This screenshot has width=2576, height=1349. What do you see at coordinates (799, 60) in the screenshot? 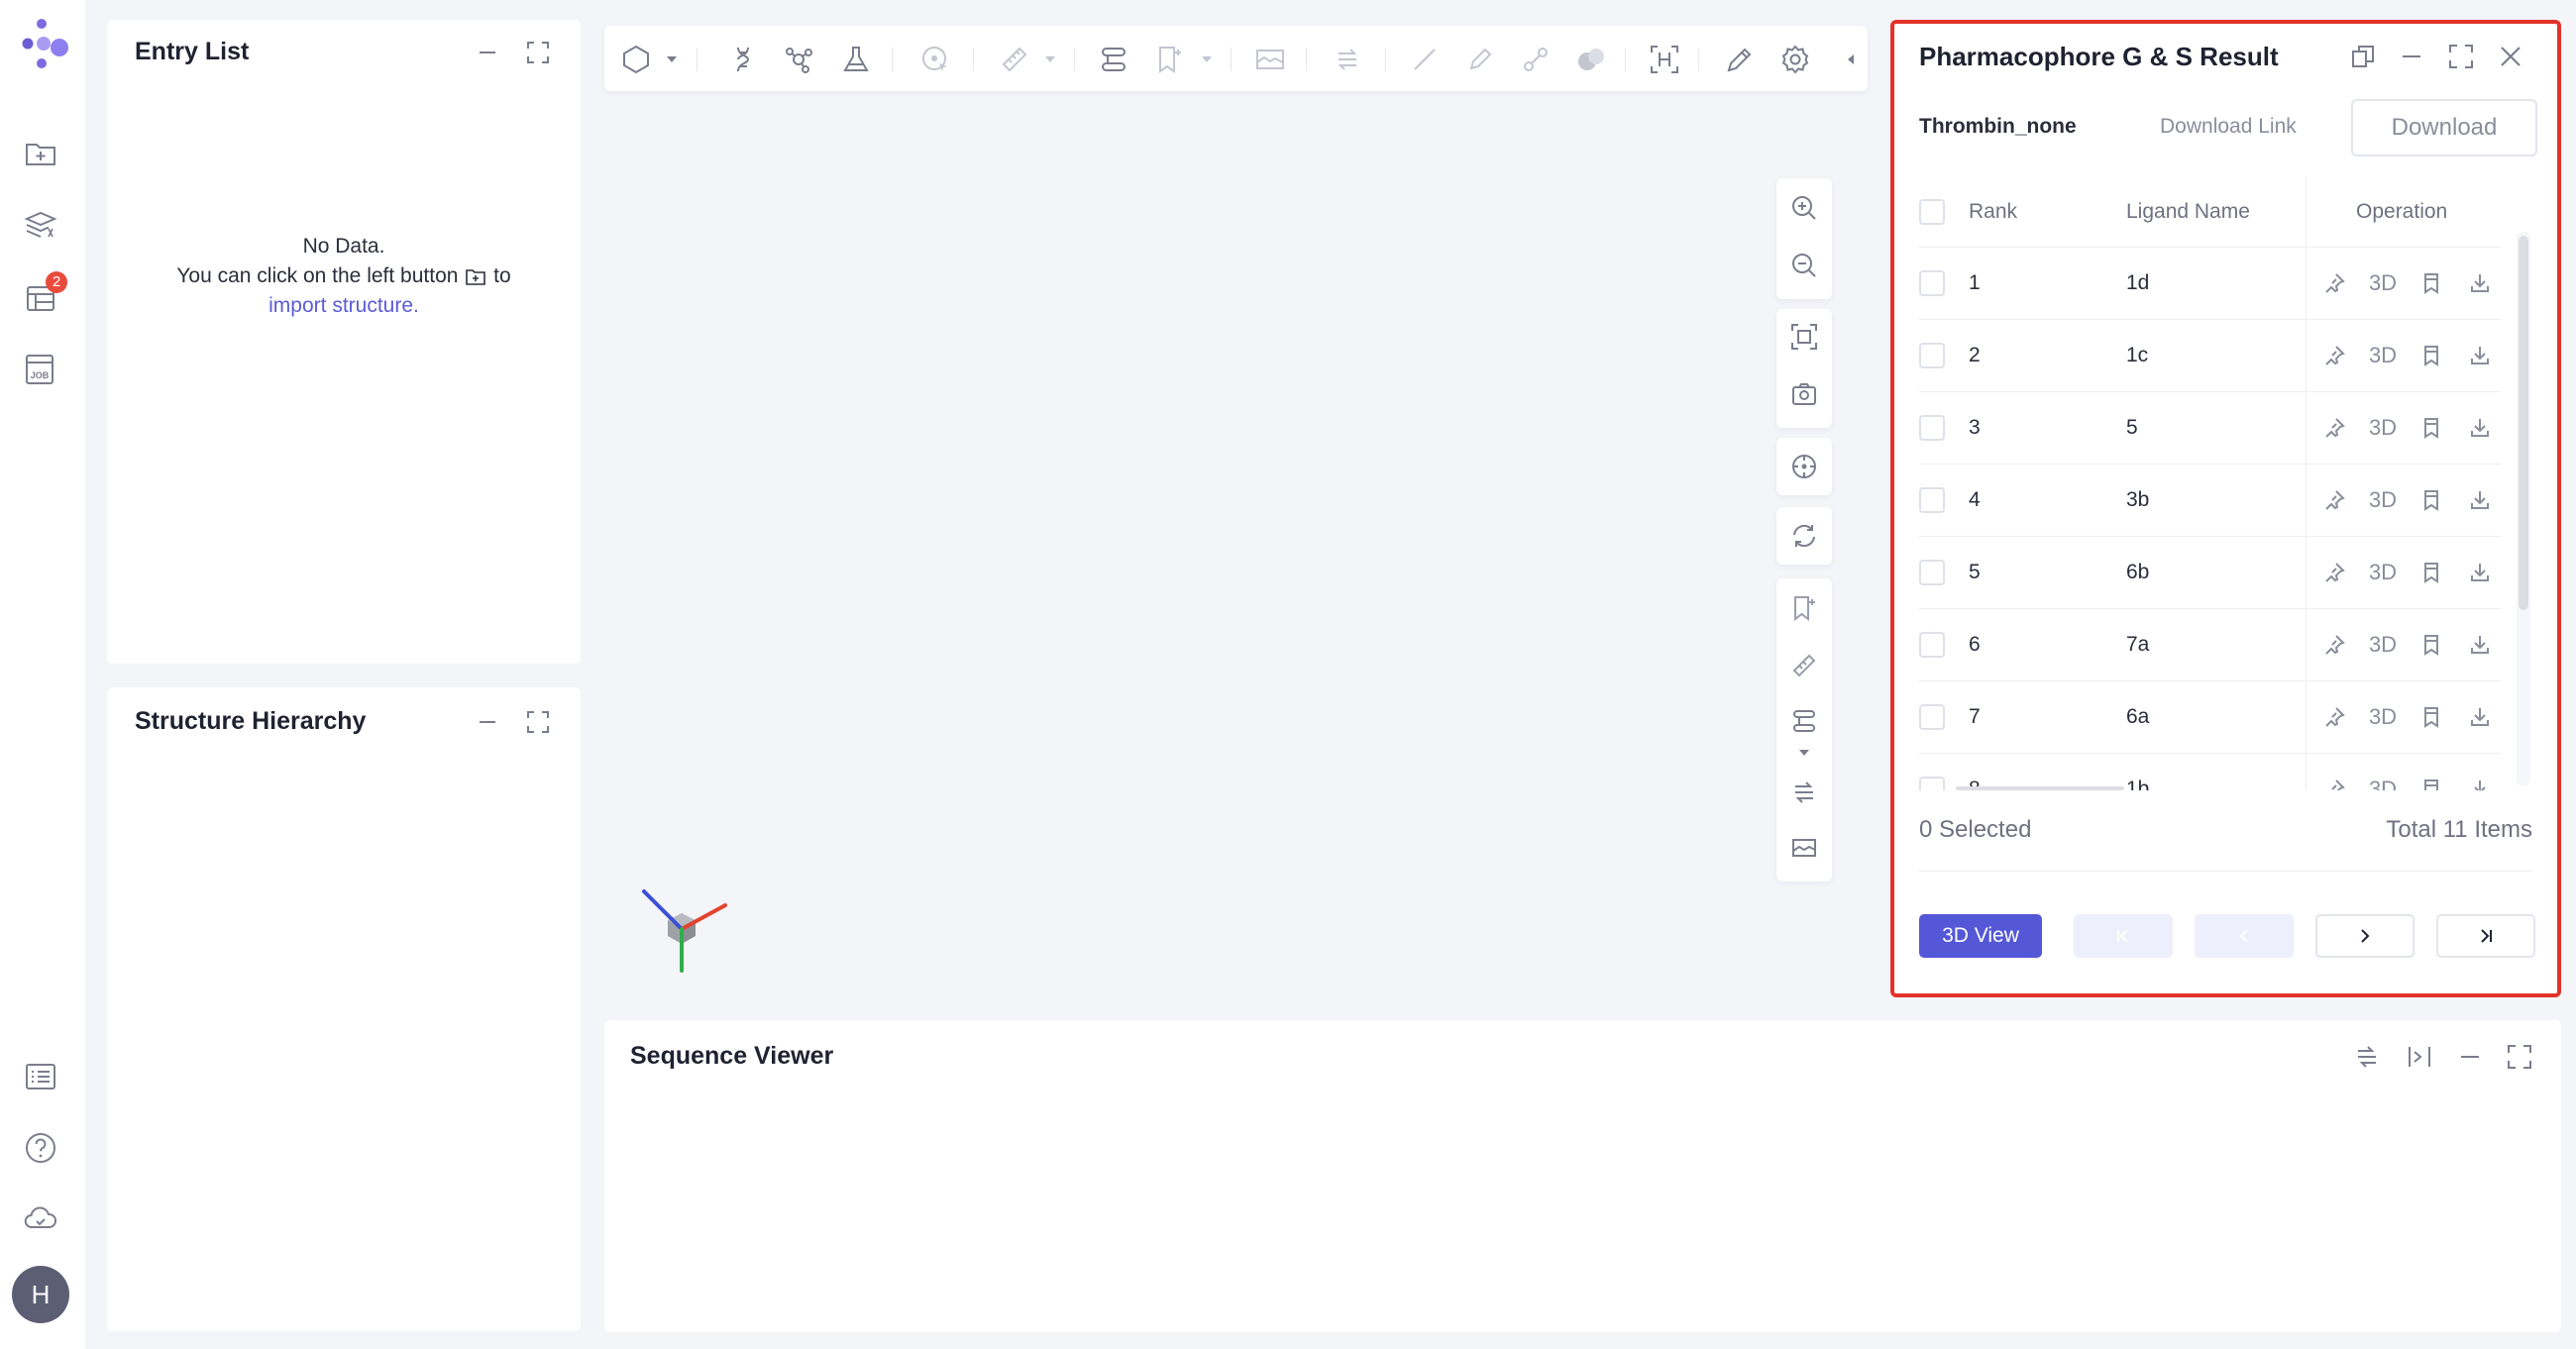
I see `molecule-button` at bounding box center [799, 60].